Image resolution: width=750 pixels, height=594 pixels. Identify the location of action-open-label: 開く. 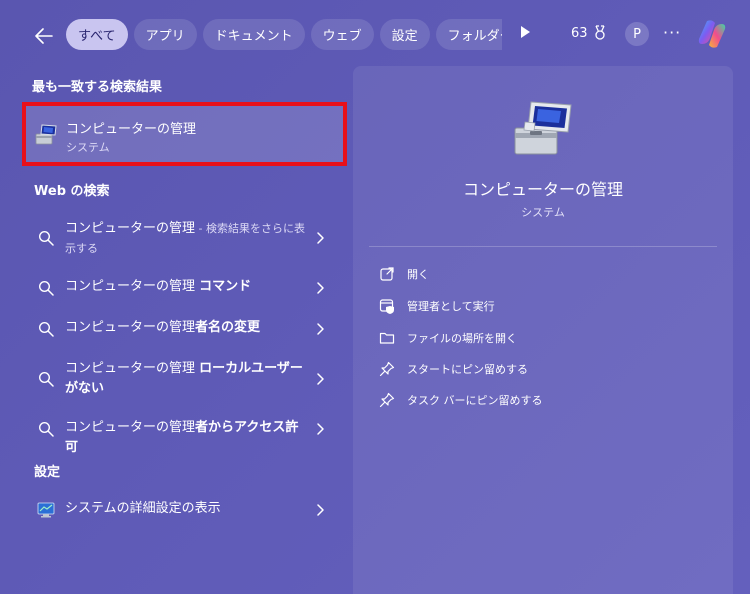
(418, 274).